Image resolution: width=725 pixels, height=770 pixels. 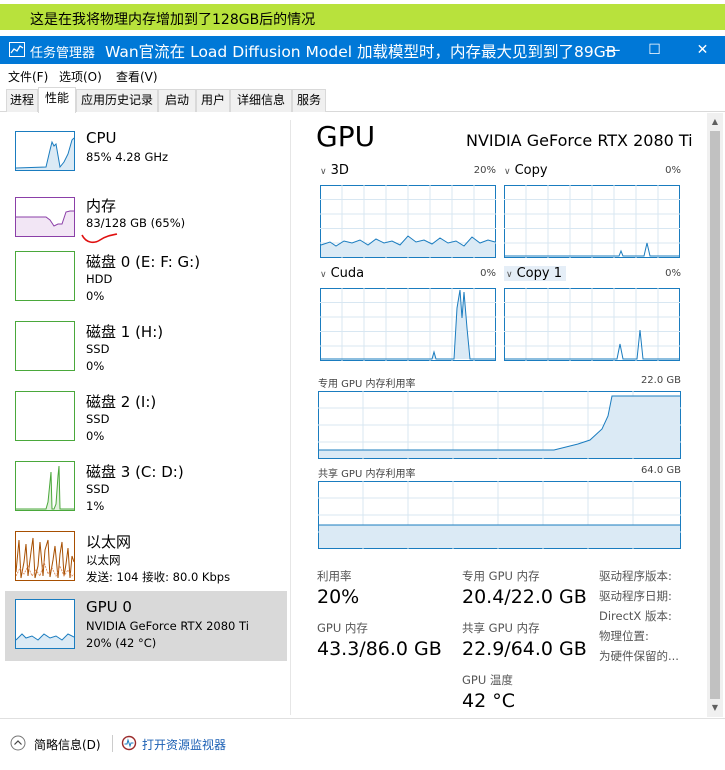 I want to click on dedicated-memory-label: 专用 GPU 内存利用率, so click(x=367, y=384).